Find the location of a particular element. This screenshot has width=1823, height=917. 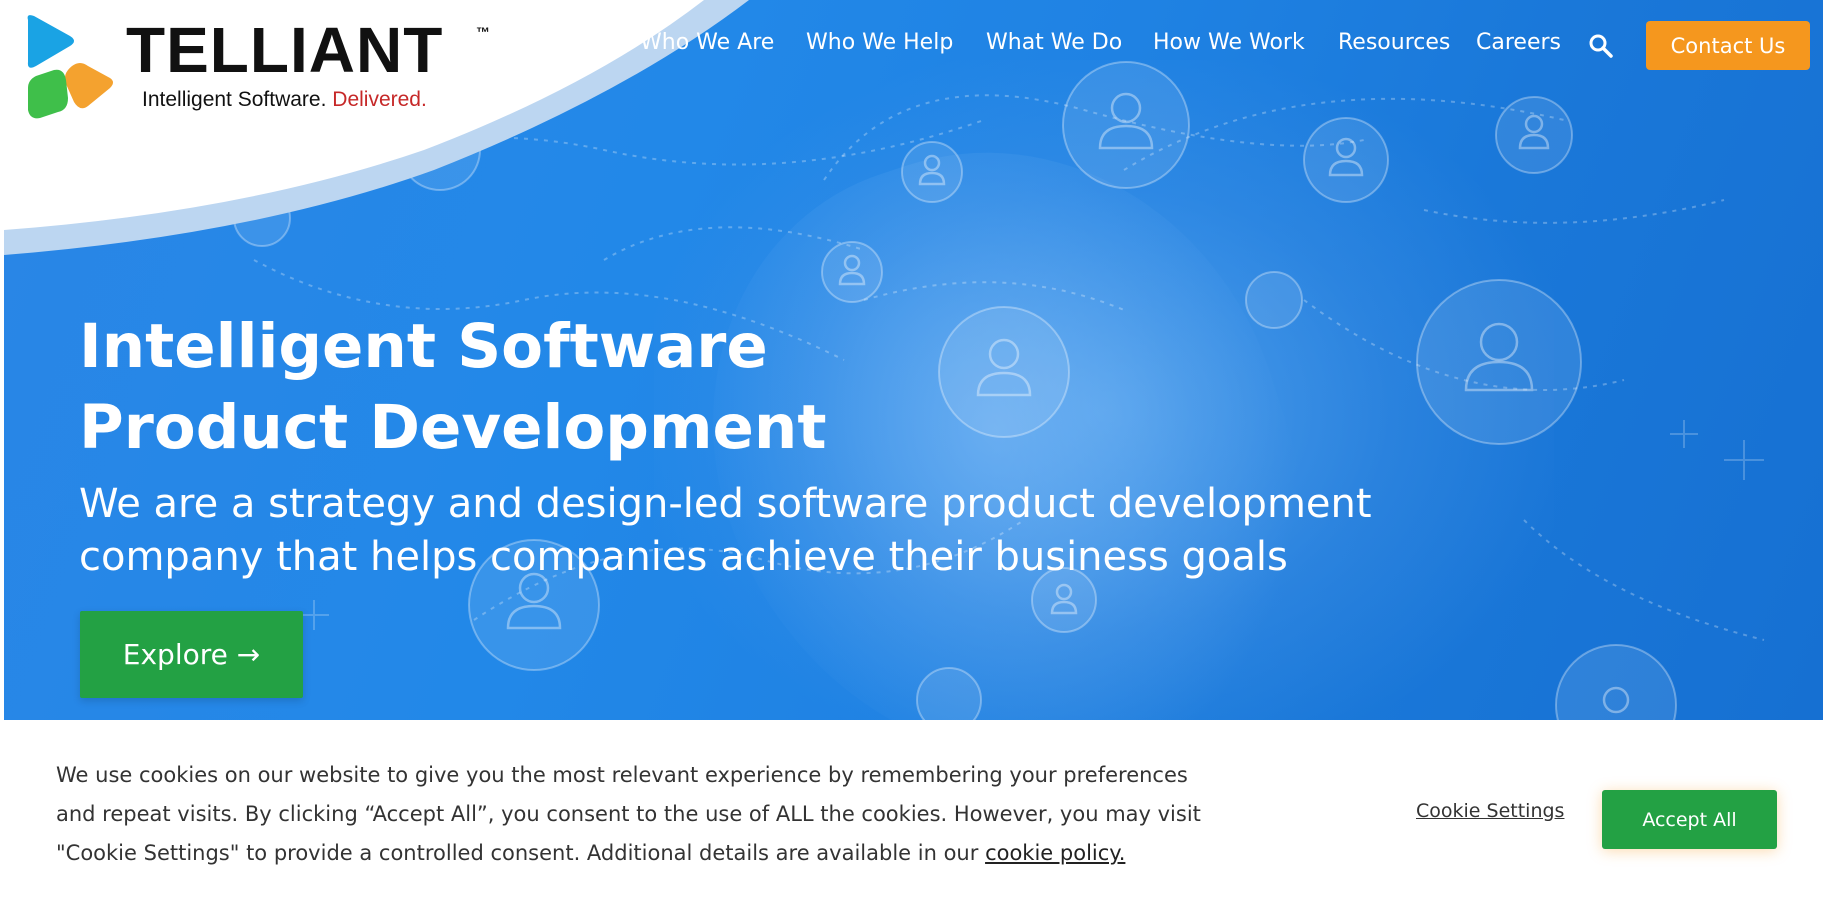

explore-button: Explore → is located at coordinates (191, 654).